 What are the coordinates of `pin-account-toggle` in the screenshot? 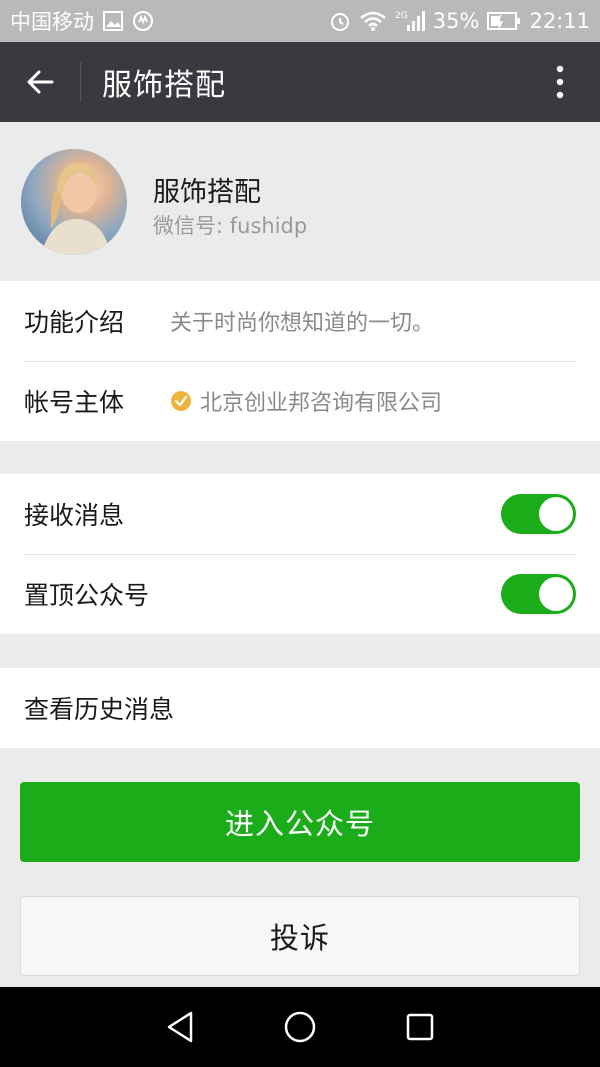 It's located at (538, 594).